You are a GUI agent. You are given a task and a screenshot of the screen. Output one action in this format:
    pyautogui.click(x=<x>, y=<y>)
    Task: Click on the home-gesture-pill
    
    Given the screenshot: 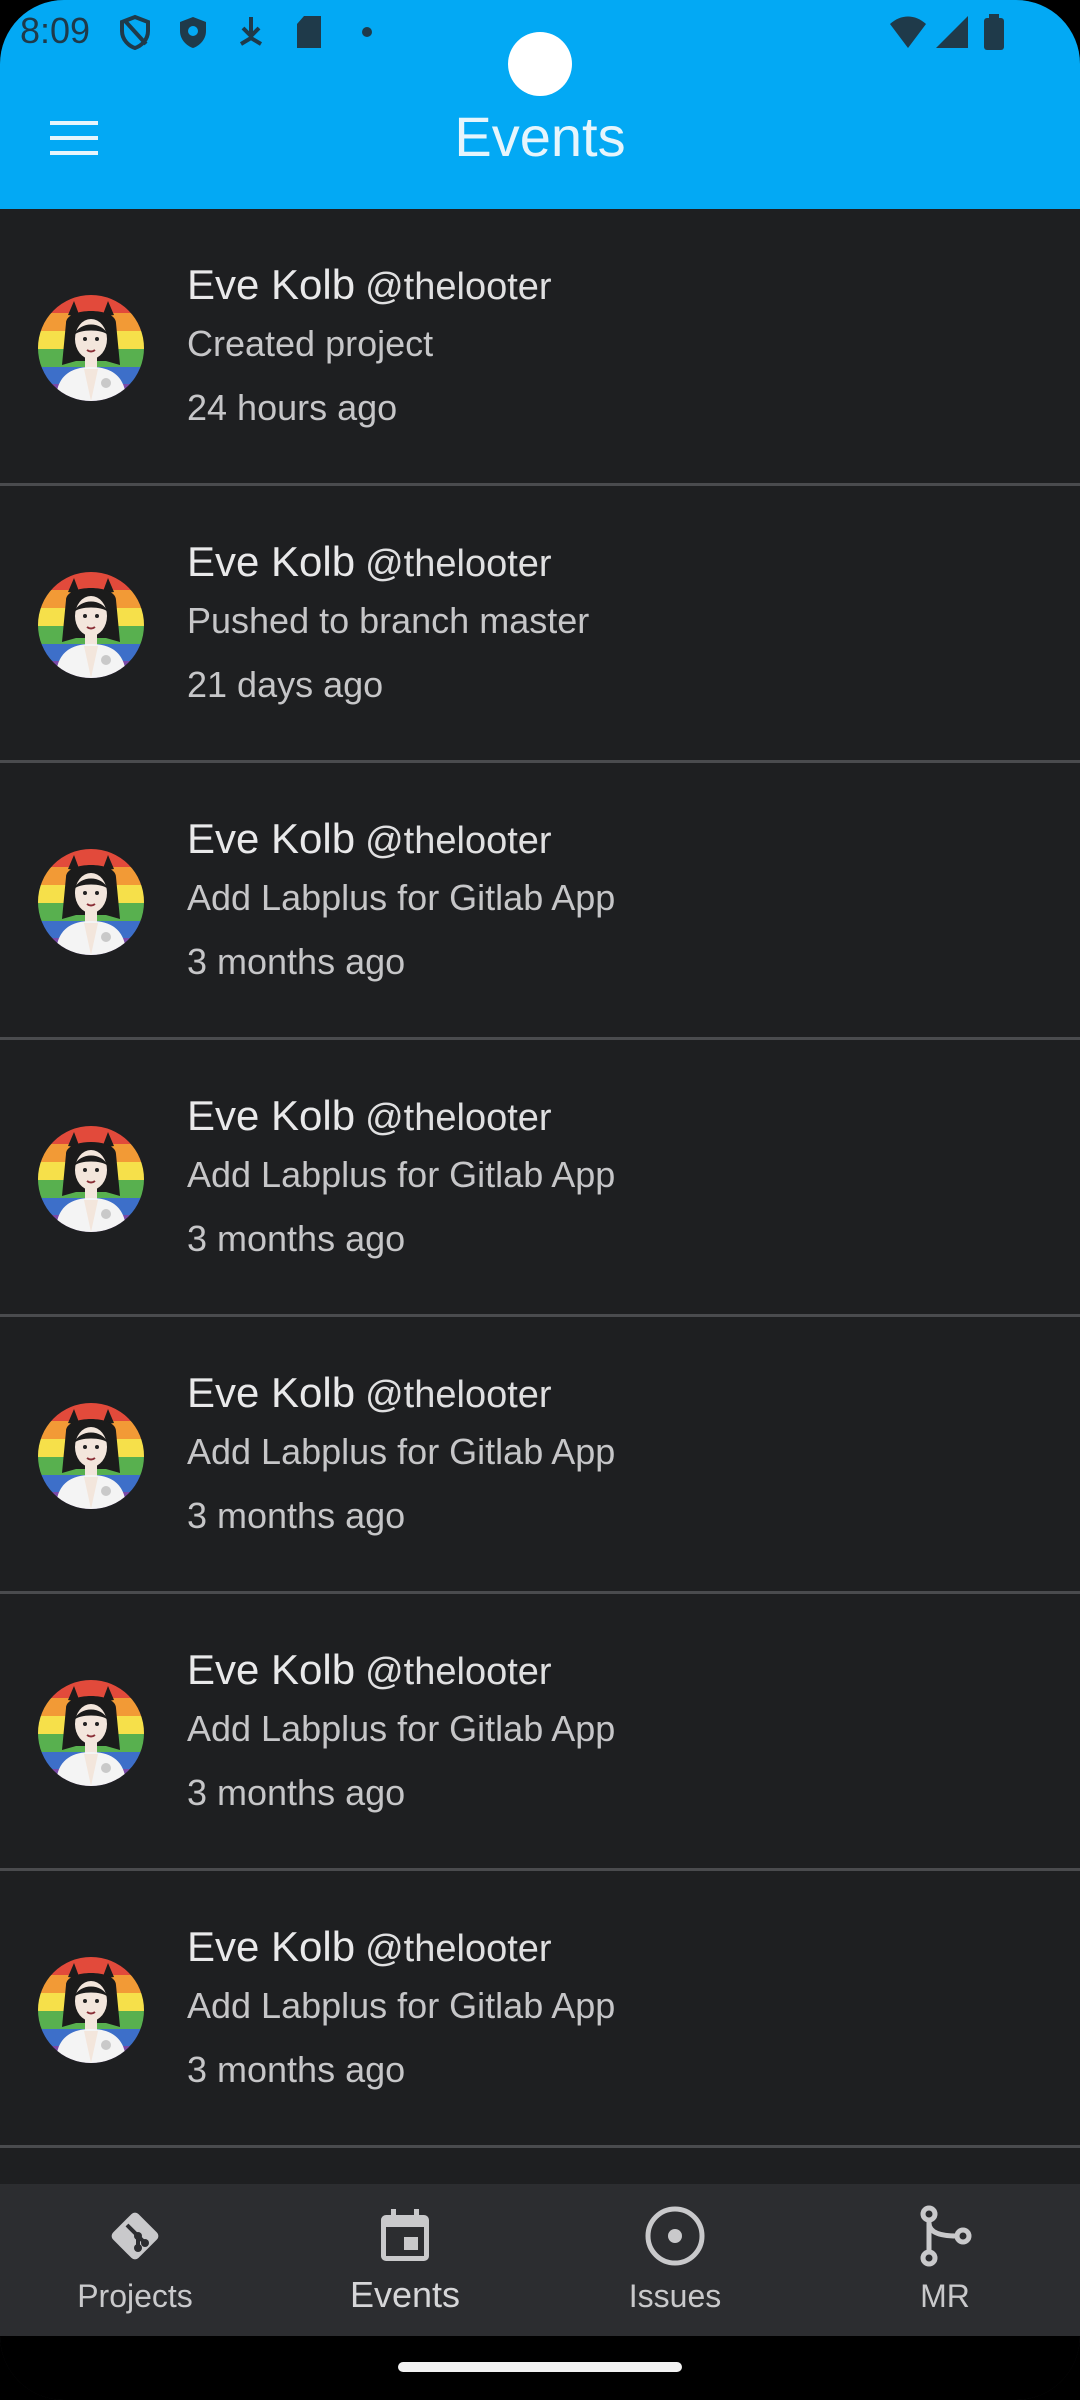 What is the action you would take?
    pyautogui.click(x=540, y=2367)
    